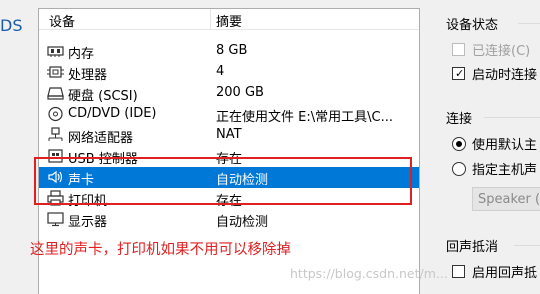  I want to click on device-summary: 4, so click(220, 71).